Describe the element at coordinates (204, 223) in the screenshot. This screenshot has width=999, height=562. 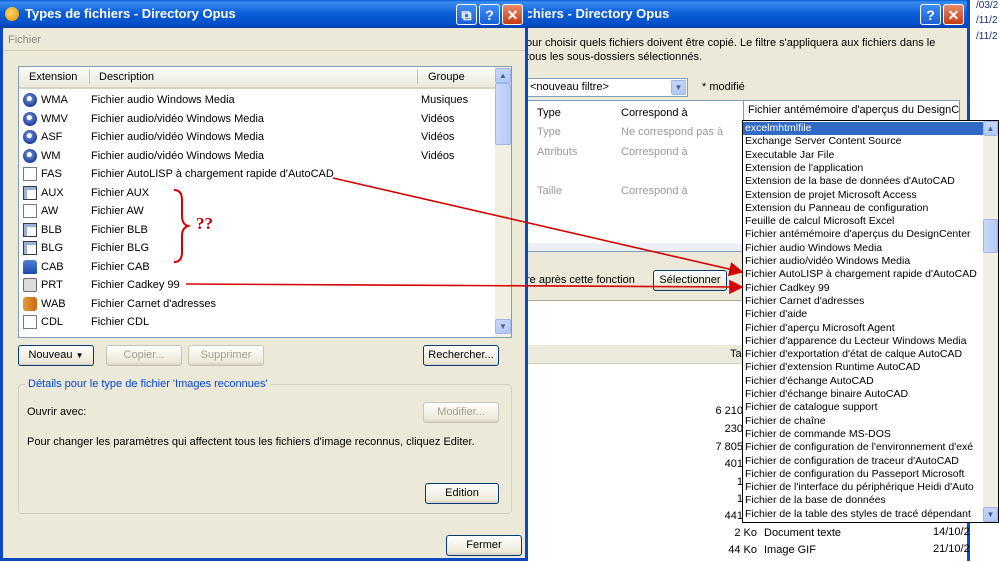
I see `question-annotation: ??` at that location.